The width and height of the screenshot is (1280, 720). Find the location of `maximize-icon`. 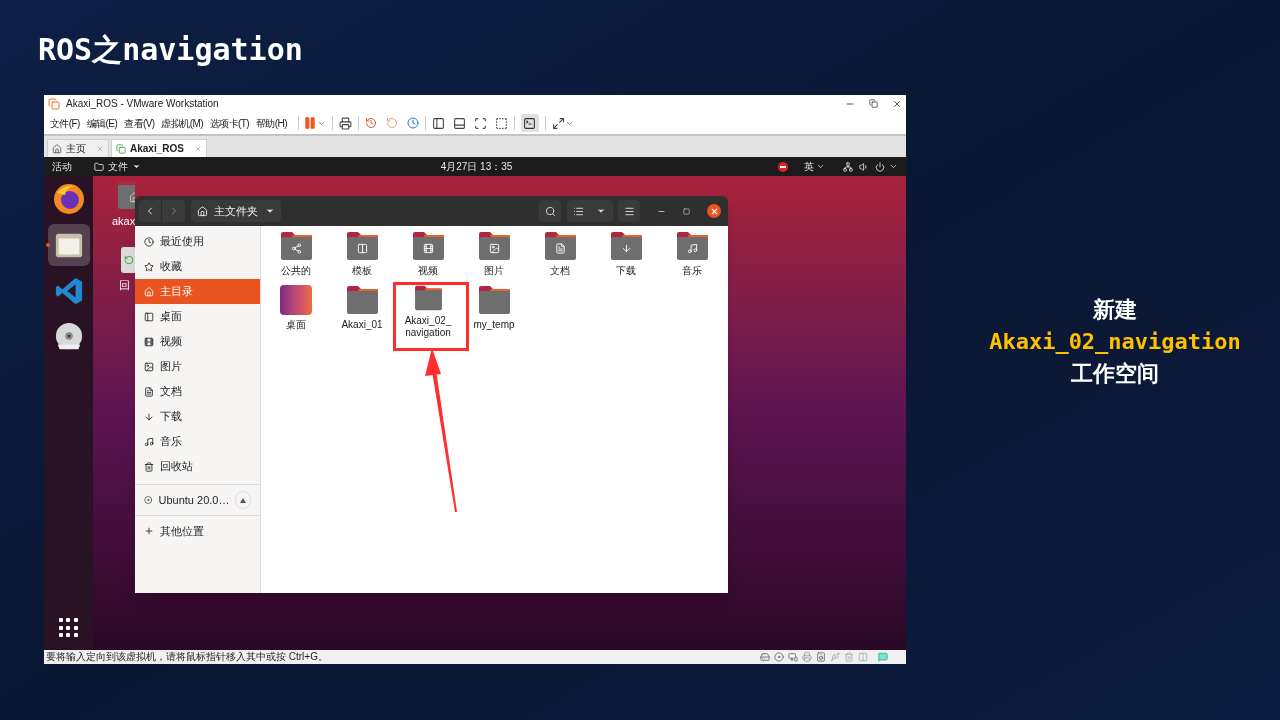

maximize-icon is located at coordinates (686, 211).